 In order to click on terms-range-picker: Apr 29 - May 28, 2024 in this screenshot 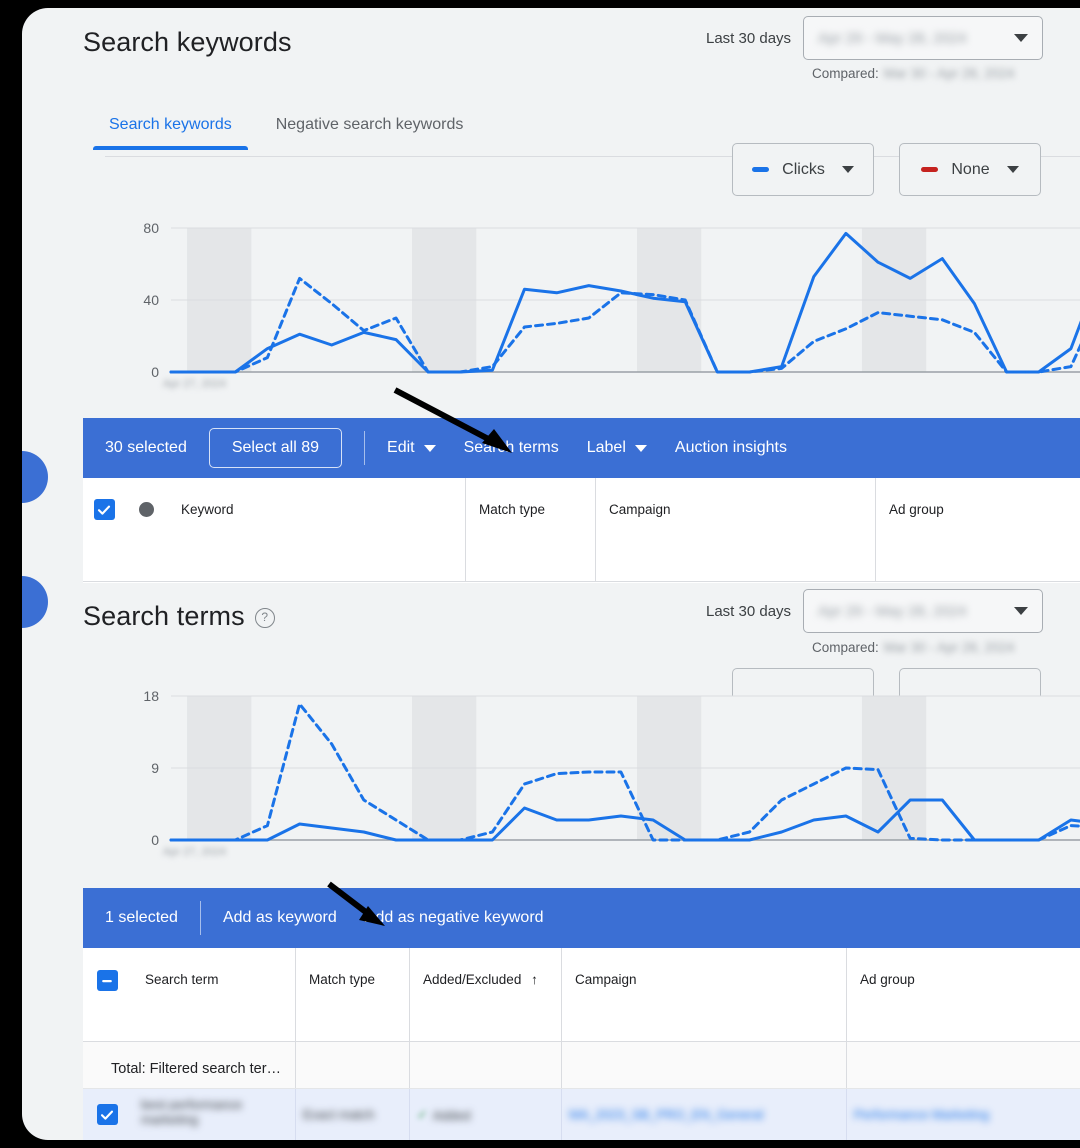, I will do `click(923, 611)`.